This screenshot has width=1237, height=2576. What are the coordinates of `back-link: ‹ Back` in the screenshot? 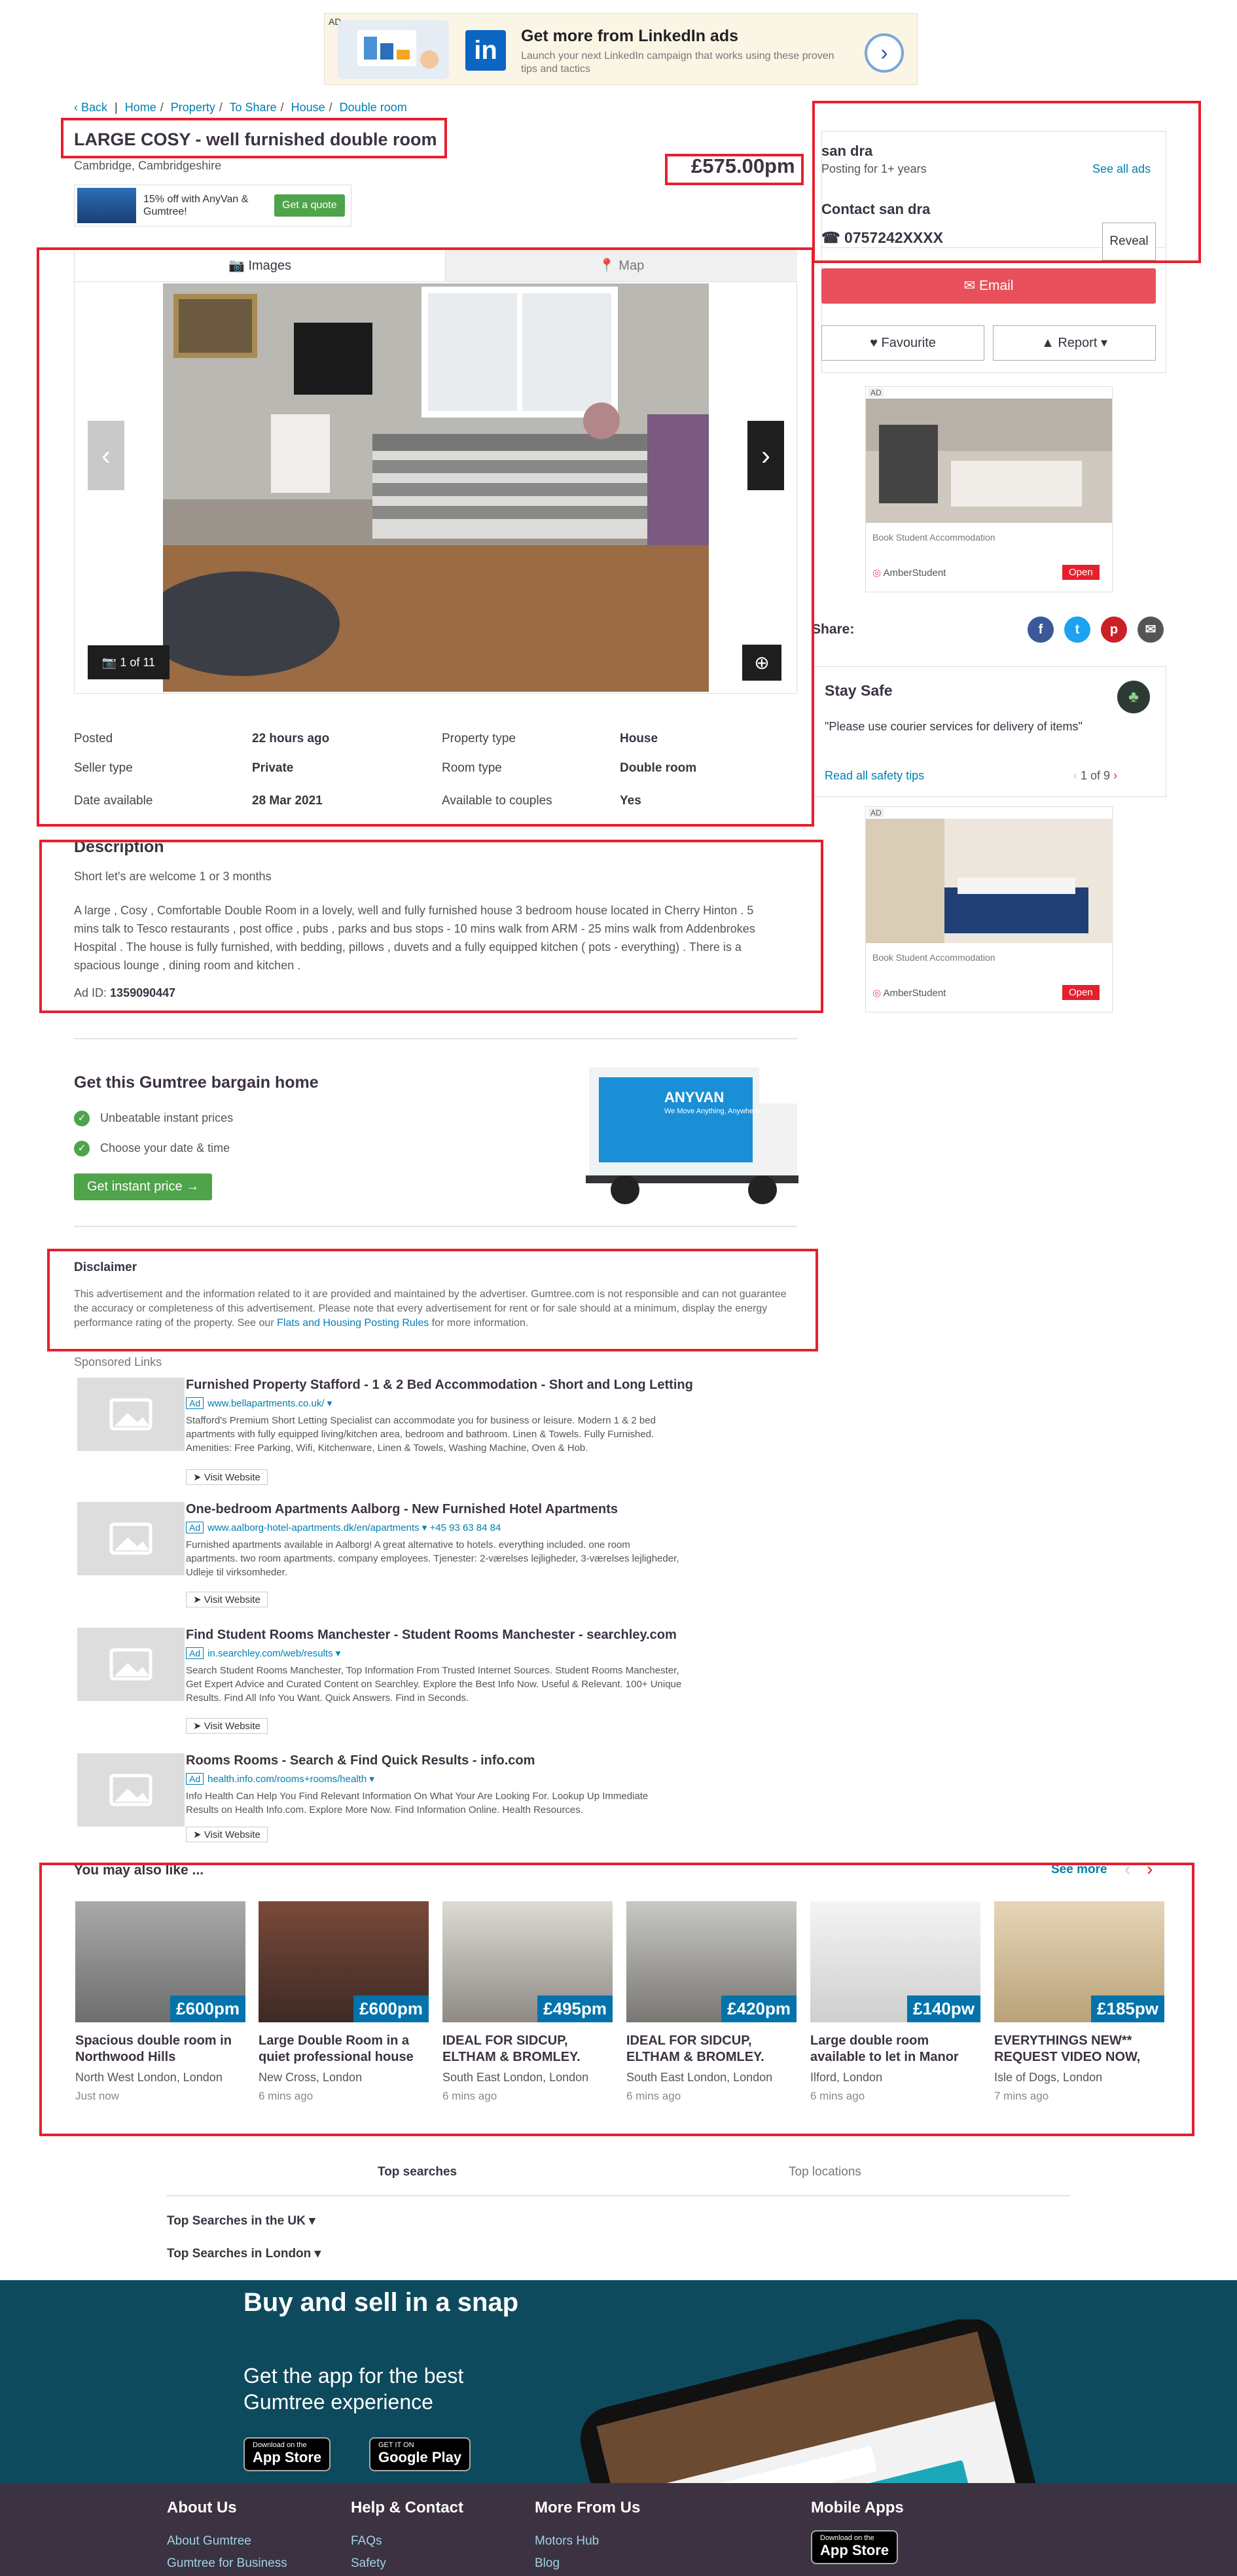 It's located at (90, 107).